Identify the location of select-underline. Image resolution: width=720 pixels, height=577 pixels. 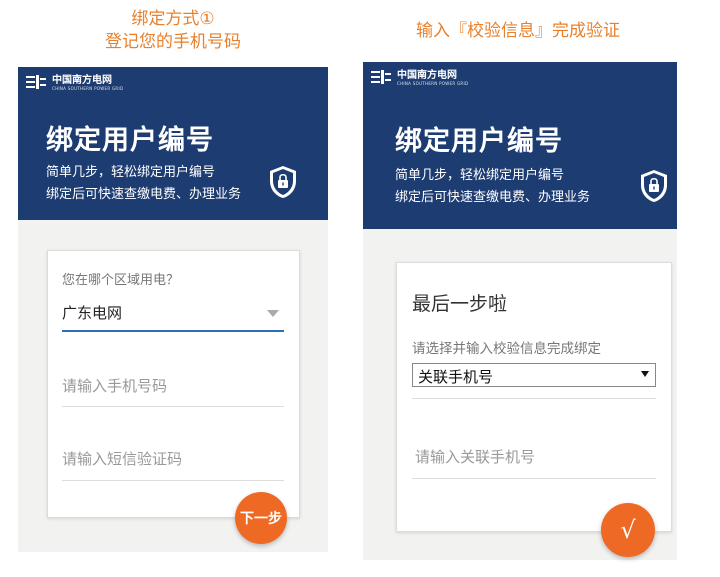
(534, 398).